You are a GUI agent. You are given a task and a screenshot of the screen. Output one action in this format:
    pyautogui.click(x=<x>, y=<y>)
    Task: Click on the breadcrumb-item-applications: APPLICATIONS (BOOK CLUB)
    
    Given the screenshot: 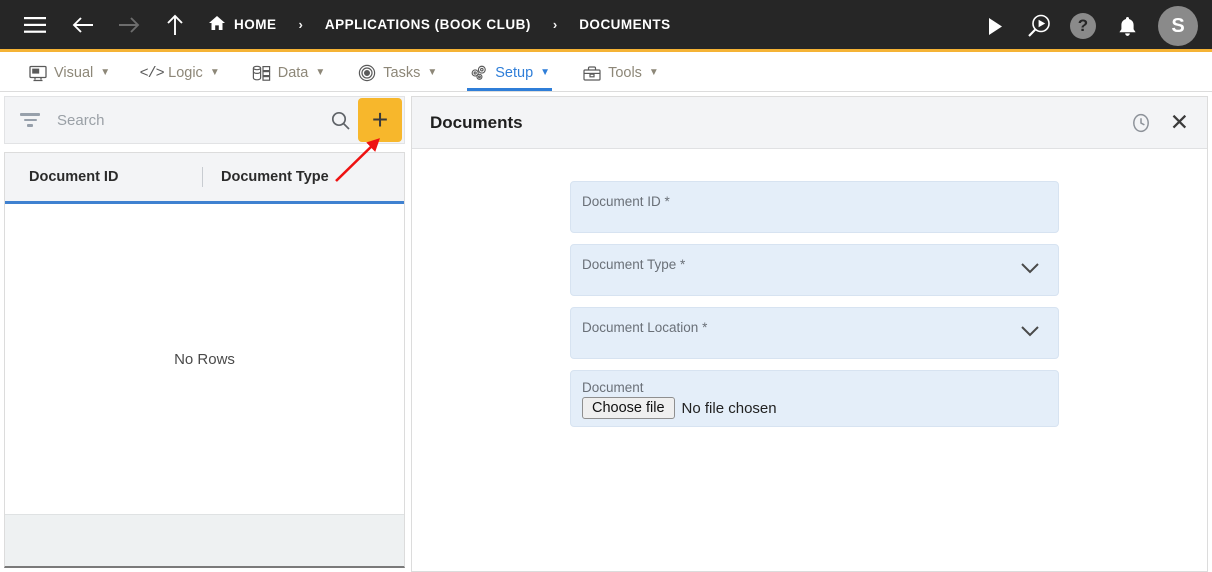 What is the action you would take?
    pyautogui.click(x=428, y=24)
    